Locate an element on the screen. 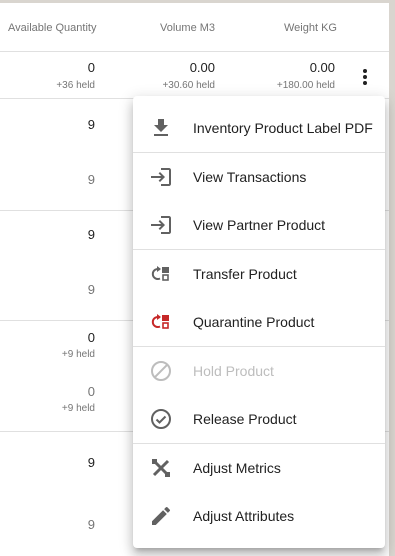  more-vert-icon is located at coordinates (365, 77).